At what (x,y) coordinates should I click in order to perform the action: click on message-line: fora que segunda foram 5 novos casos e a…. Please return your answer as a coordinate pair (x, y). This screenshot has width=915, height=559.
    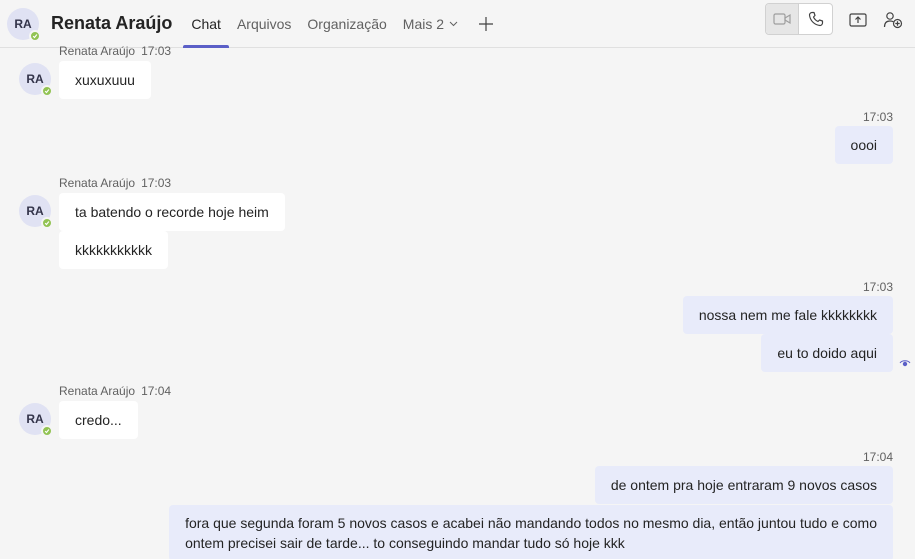
    Looking at the image, I should click on (531, 523).